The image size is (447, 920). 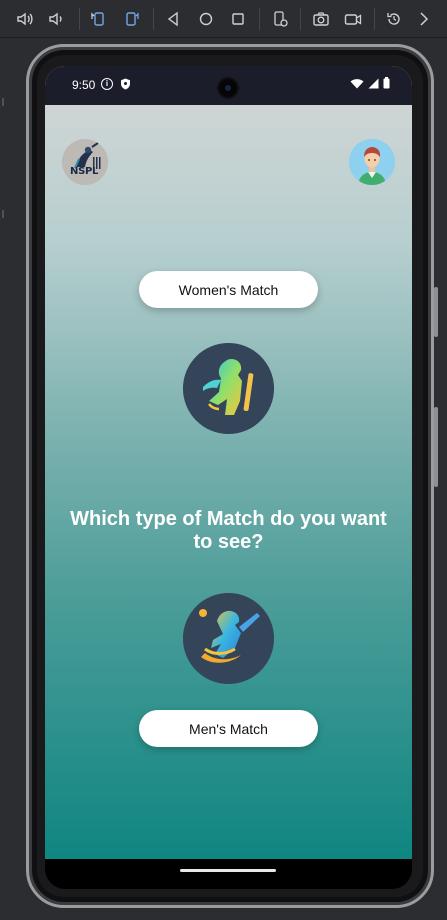 I want to click on ide-left-strip, so click(x=3, y=479).